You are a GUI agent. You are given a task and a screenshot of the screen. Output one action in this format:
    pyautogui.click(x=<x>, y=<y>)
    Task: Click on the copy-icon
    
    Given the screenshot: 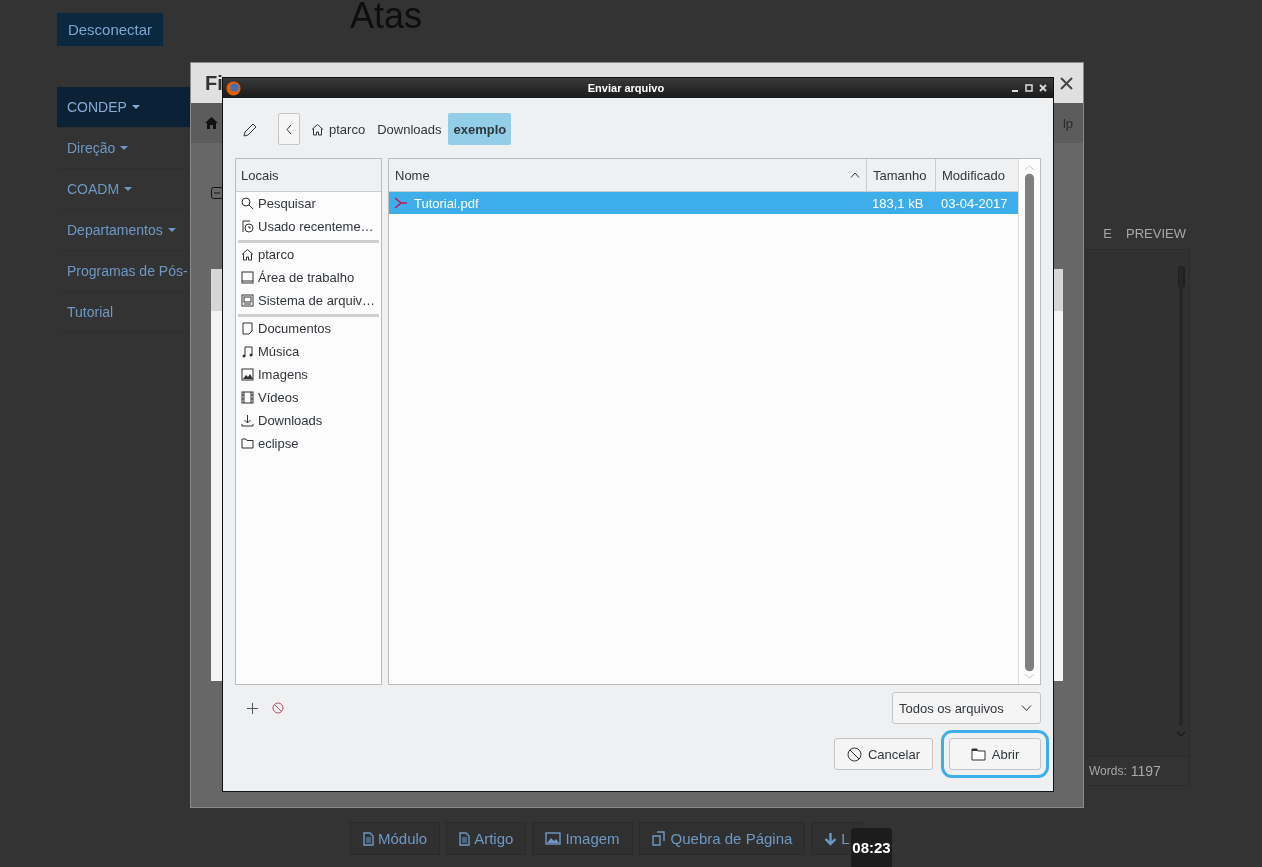 What is the action you would take?
    pyautogui.click(x=659, y=838)
    